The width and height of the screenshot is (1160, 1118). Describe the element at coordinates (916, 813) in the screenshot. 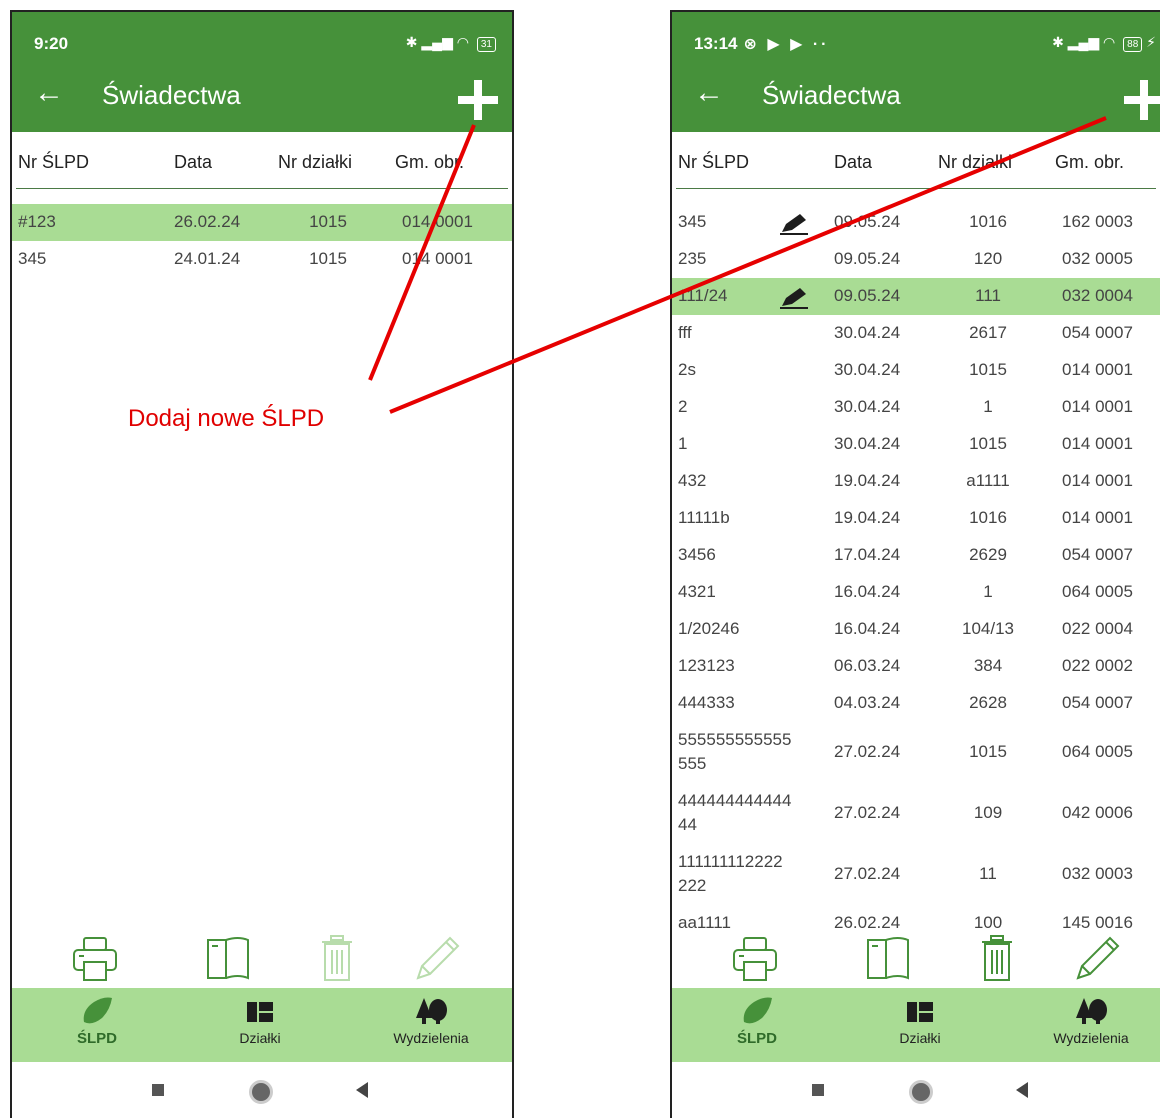

I see `table-row: 444444444444 44 27.02.24 109 042 0006` at that location.